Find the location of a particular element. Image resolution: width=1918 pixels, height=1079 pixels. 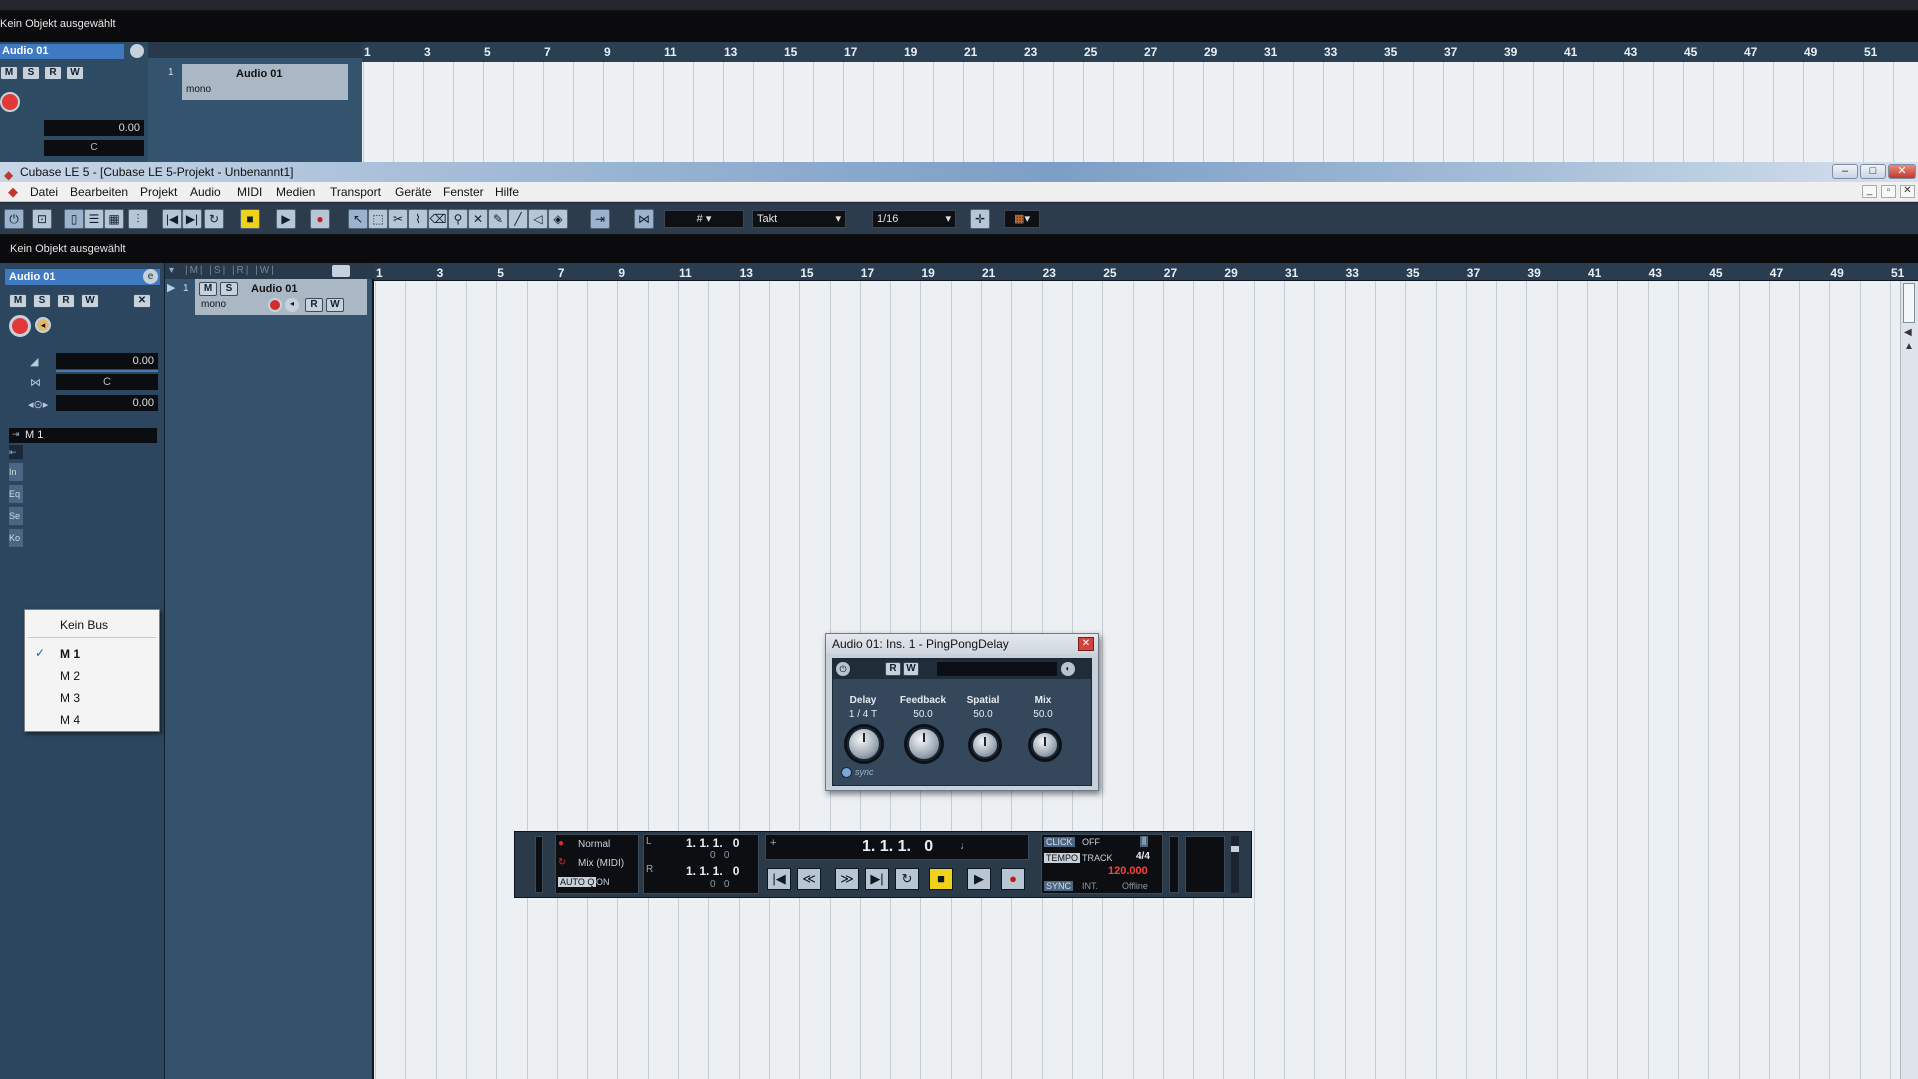

plugin-write-button: W is located at coordinates (911, 669).